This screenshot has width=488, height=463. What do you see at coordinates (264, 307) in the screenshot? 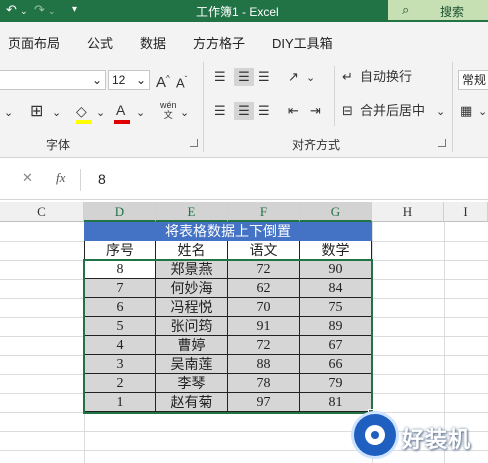
I see `table-cell-chinese: 70` at bounding box center [264, 307].